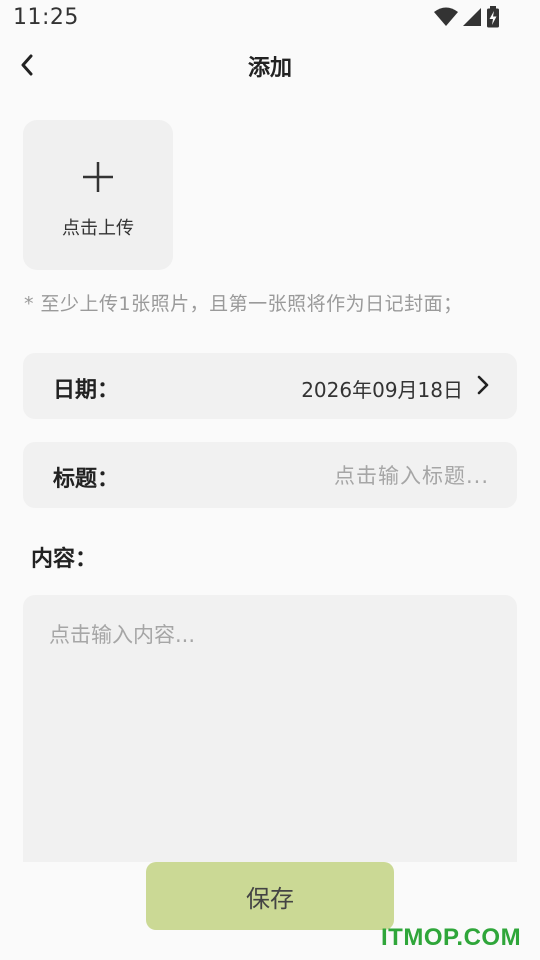  What do you see at coordinates (46, 17) in the screenshot?
I see `status-time: 11:25` at bounding box center [46, 17].